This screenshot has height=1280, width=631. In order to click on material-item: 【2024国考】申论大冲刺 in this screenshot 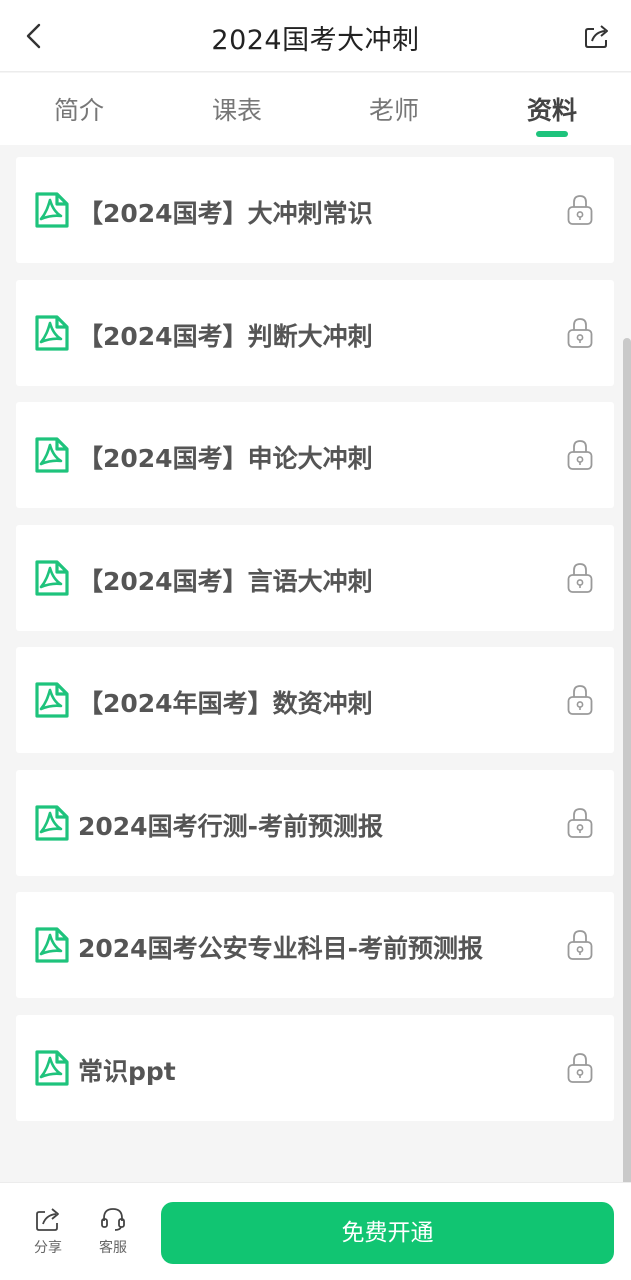, I will do `click(315, 455)`.